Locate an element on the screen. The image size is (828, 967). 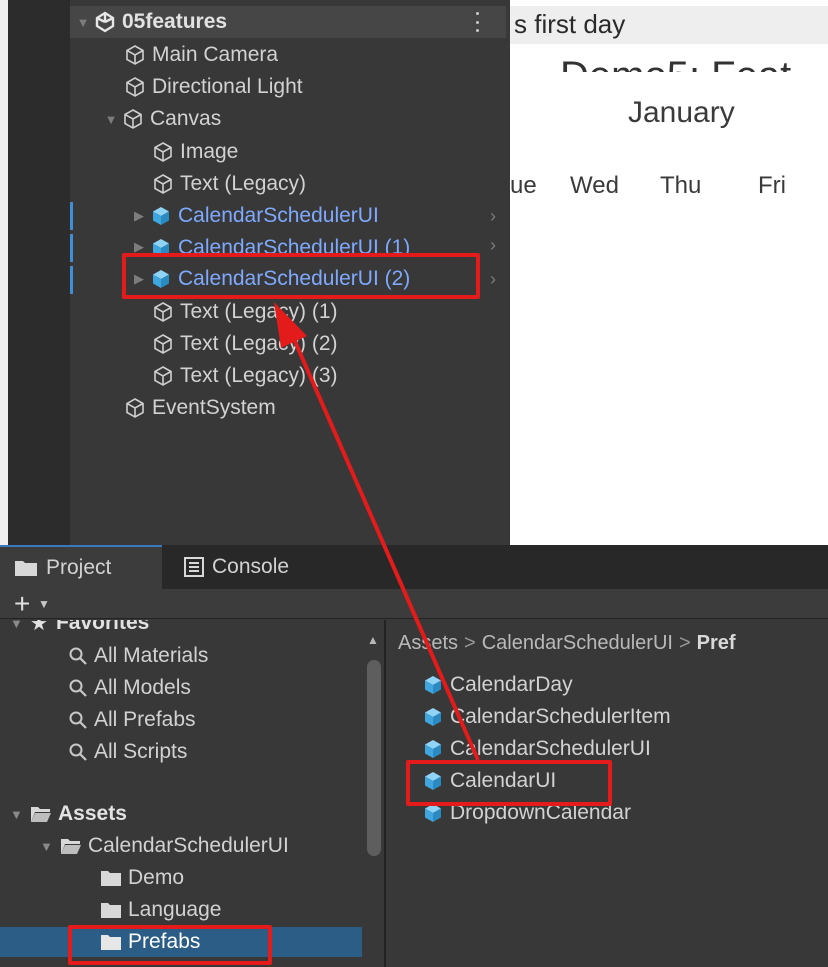
highlight-box-asset is located at coordinates (509, 783).